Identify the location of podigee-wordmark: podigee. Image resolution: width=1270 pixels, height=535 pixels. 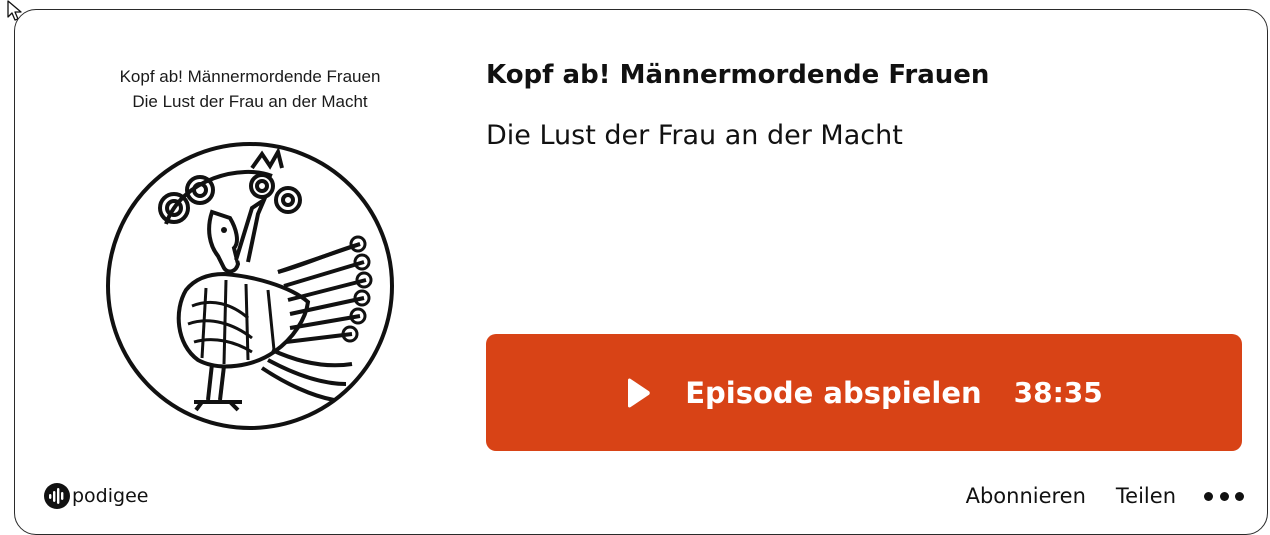
(110, 496).